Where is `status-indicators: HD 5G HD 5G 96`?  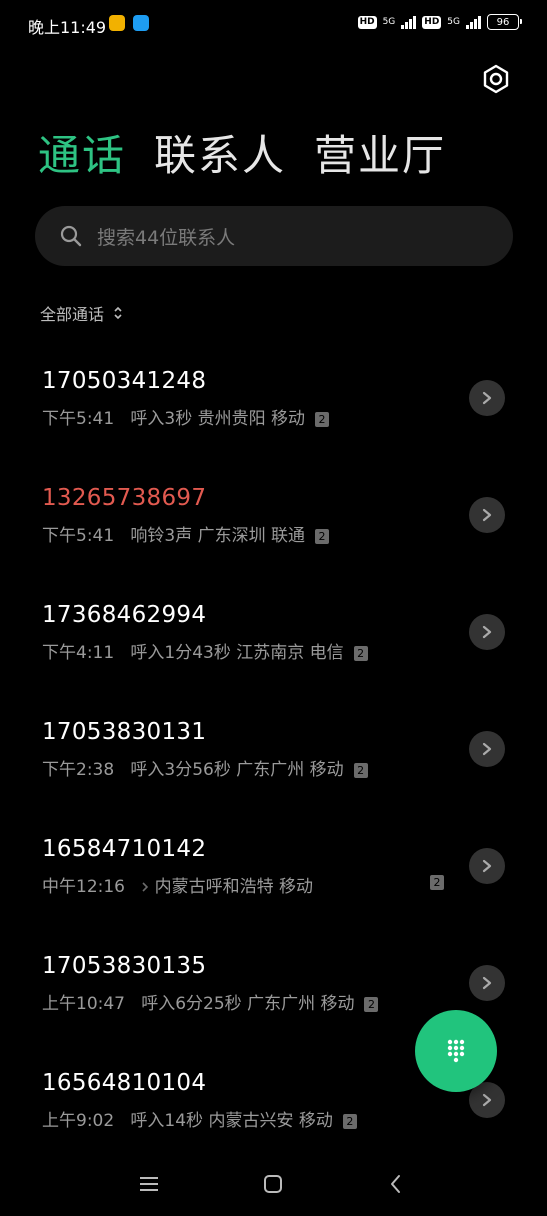
status-indicators: HD 5G HD 5G 96 is located at coordinates (439, 22).